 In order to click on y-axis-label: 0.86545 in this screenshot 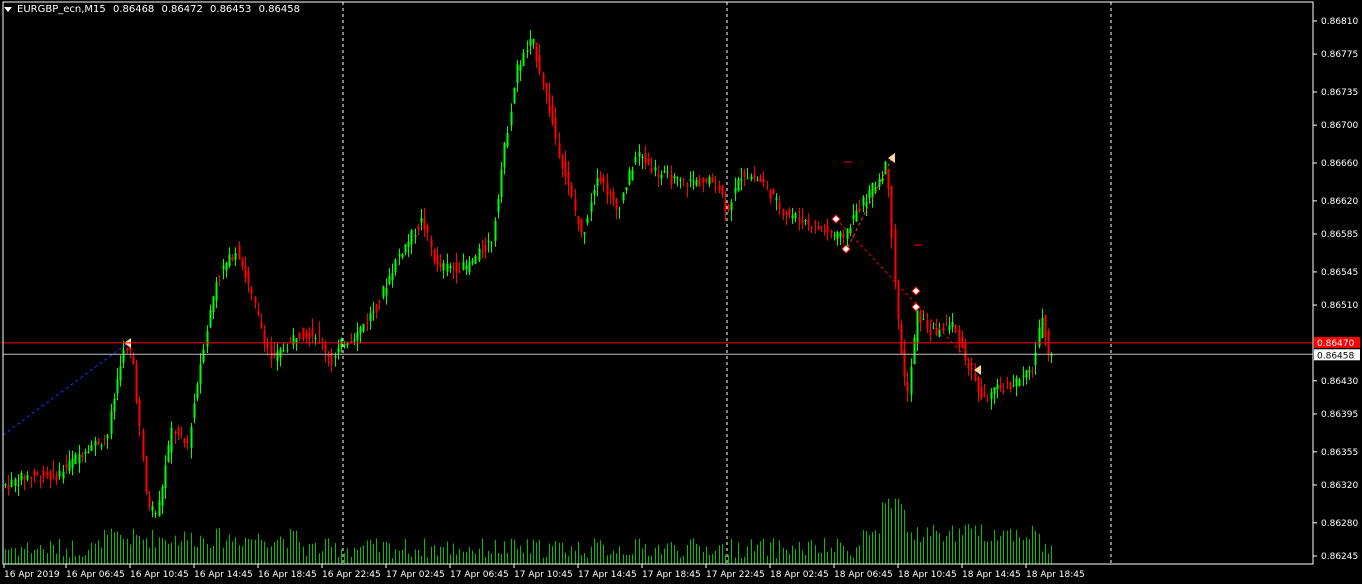, I will do `click(1339, 273)`.